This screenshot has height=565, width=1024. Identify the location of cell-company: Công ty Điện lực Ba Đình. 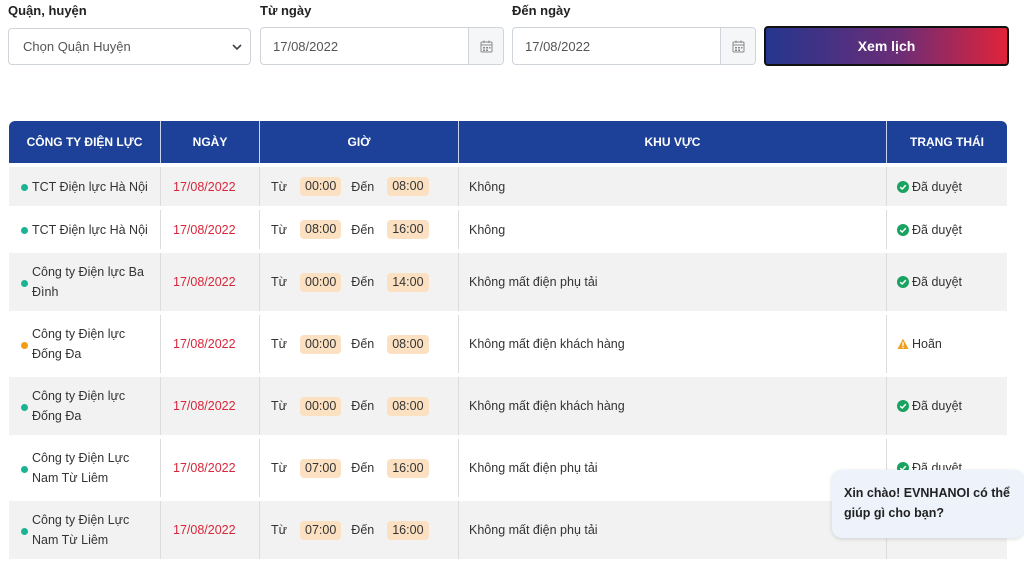
(85, 282).